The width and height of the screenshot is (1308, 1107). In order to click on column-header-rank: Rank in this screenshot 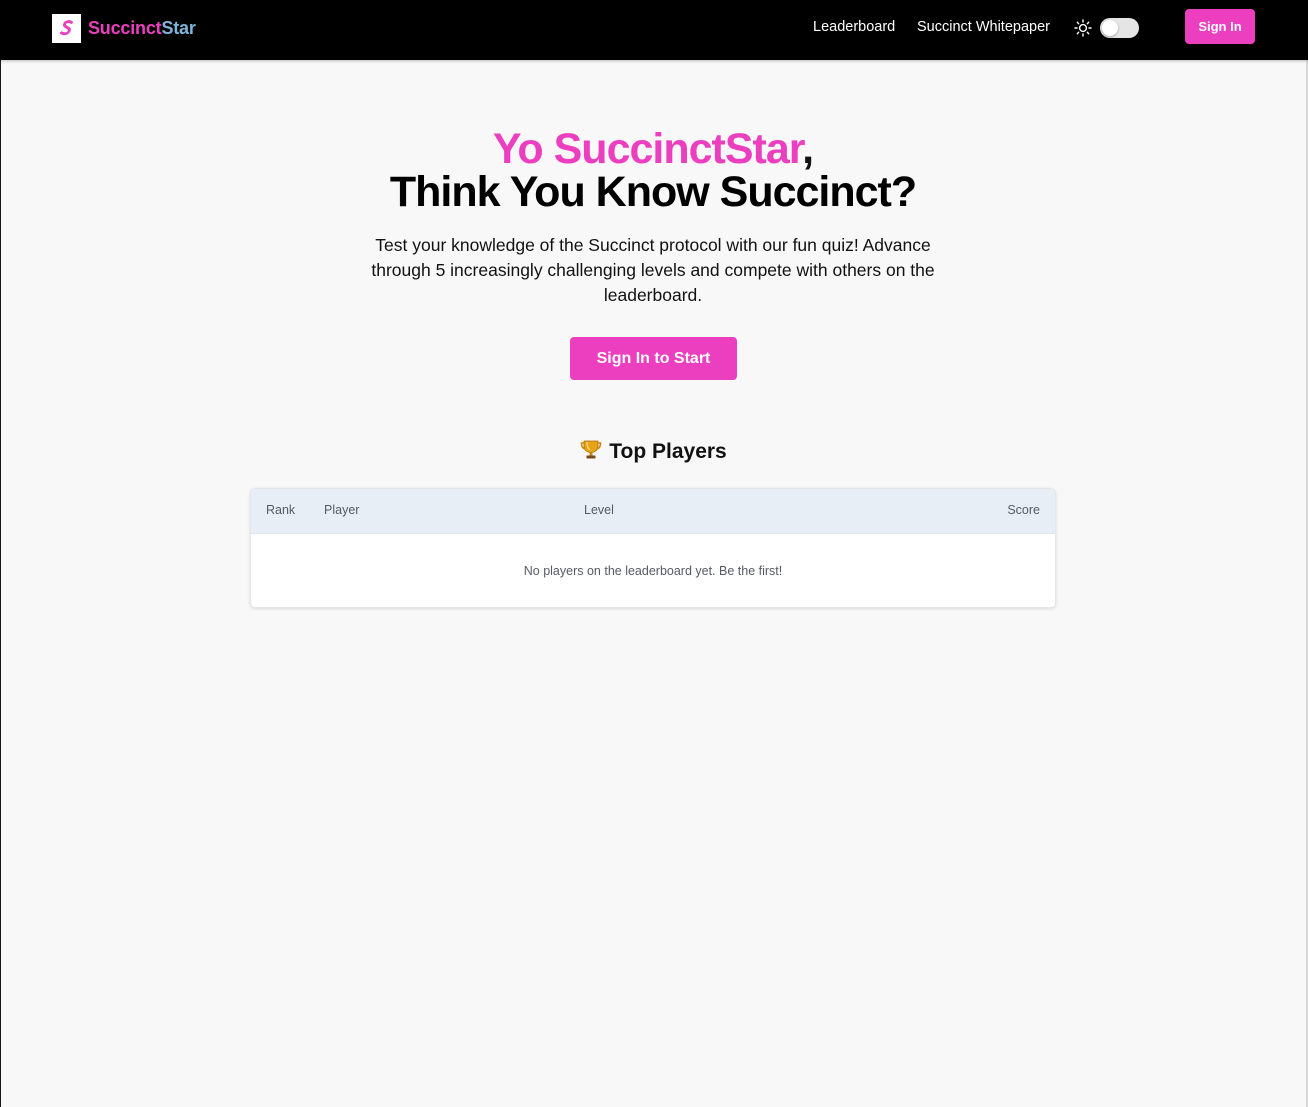, I will do `click(281, 510)`.